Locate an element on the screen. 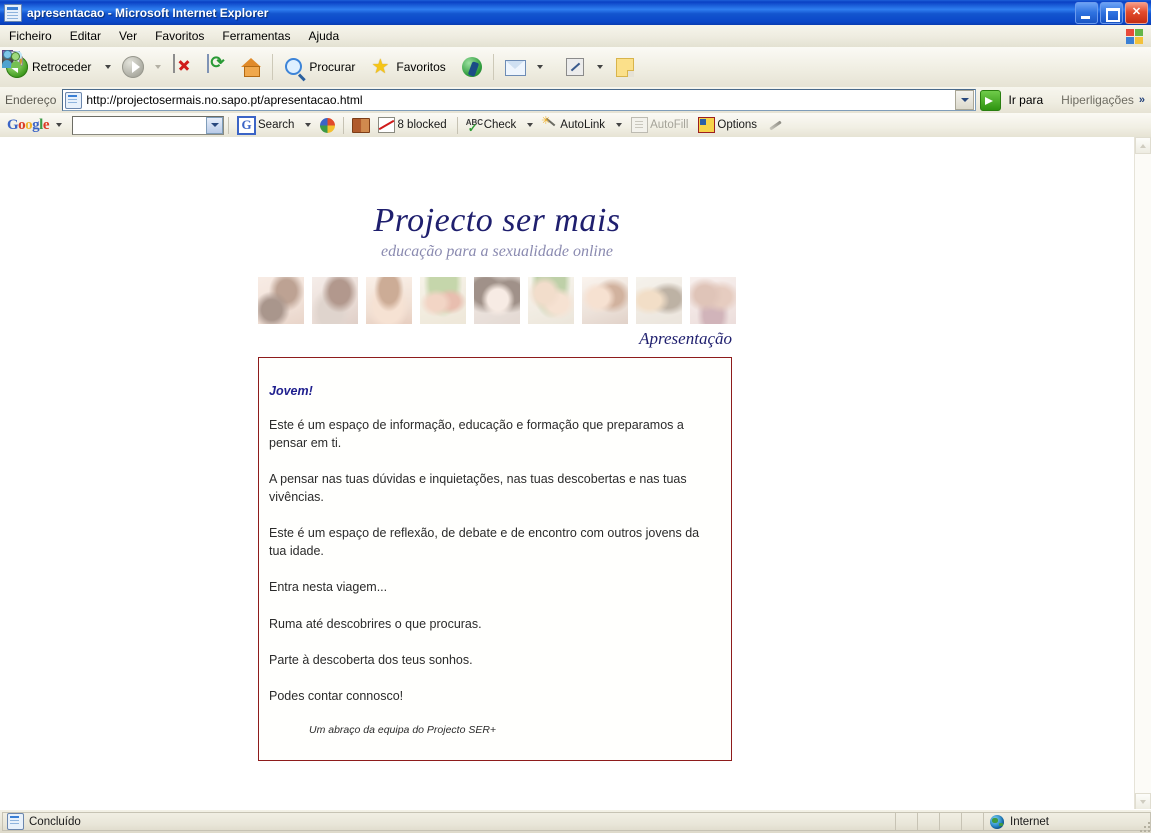 This screenshot has height=833, width=1151. google-autolink-button: AutoLink is located at coordinates (574, 124).